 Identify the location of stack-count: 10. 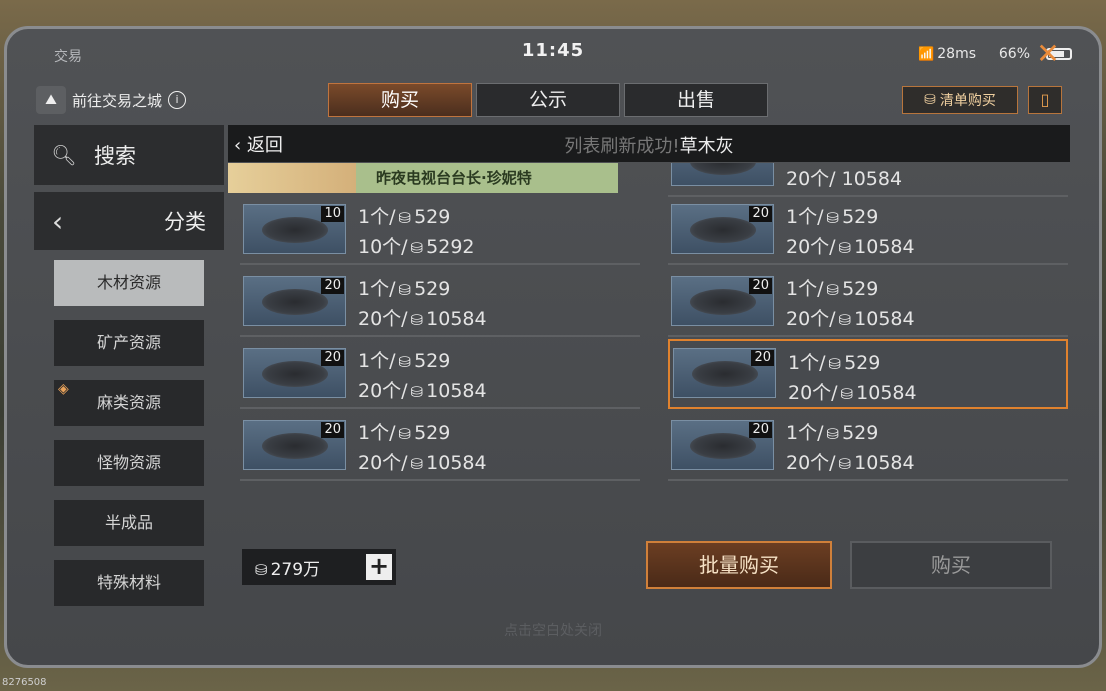
(332, 214).